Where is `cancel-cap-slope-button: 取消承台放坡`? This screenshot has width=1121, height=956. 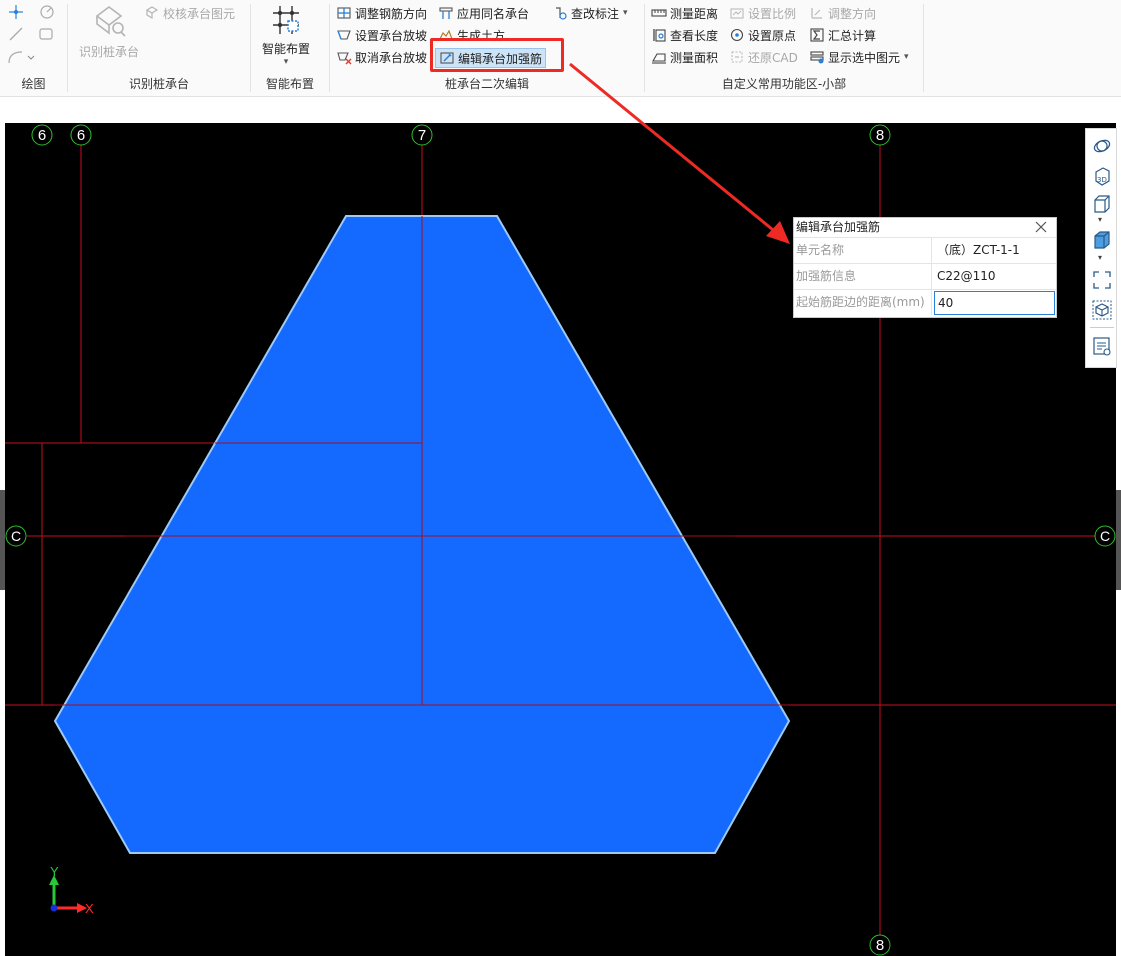 cancel-cap-slope-button: 取消承台放坡 is located at coordinates (381, 57).